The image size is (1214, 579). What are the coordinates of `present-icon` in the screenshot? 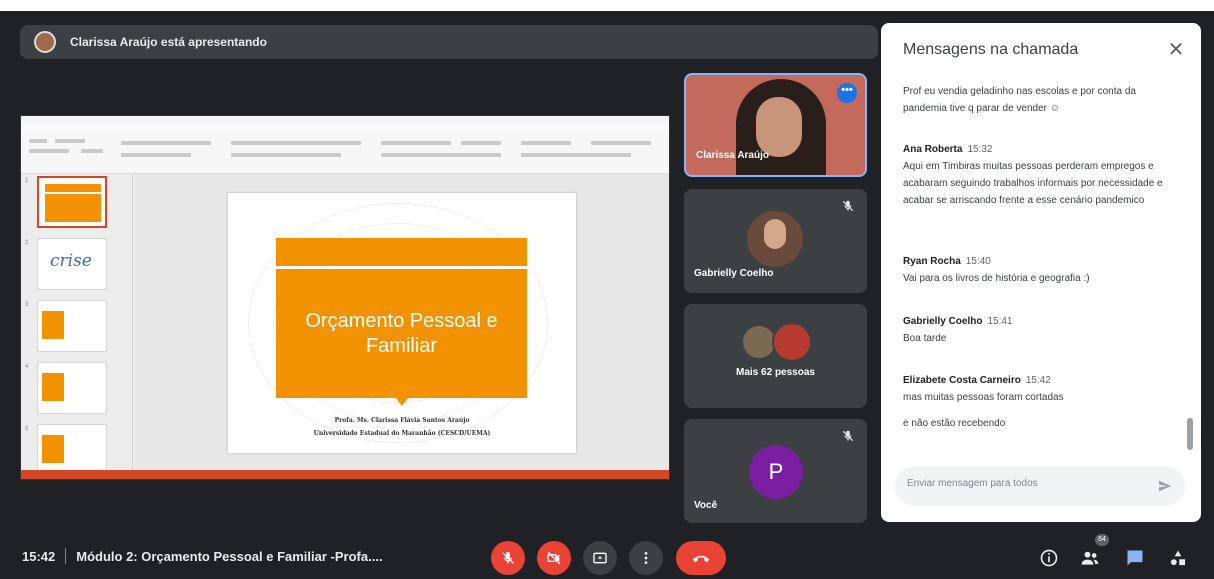 It's located at (600, 558).